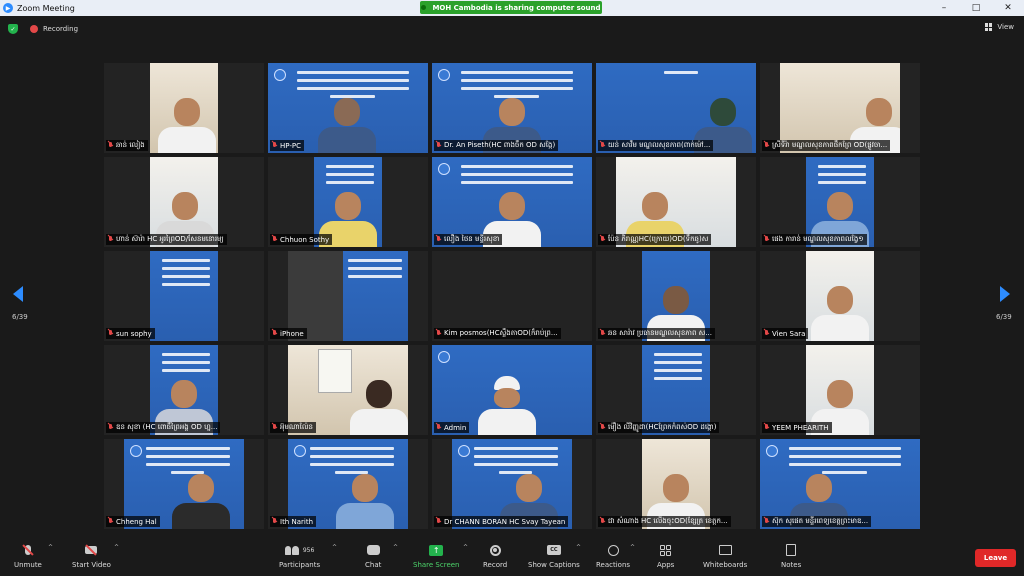 This screenshot has height=576, width=1024. Describe the element at coordinates (293, 521) in the screenshot. I see `participant-name: Ith Narith` at that location.